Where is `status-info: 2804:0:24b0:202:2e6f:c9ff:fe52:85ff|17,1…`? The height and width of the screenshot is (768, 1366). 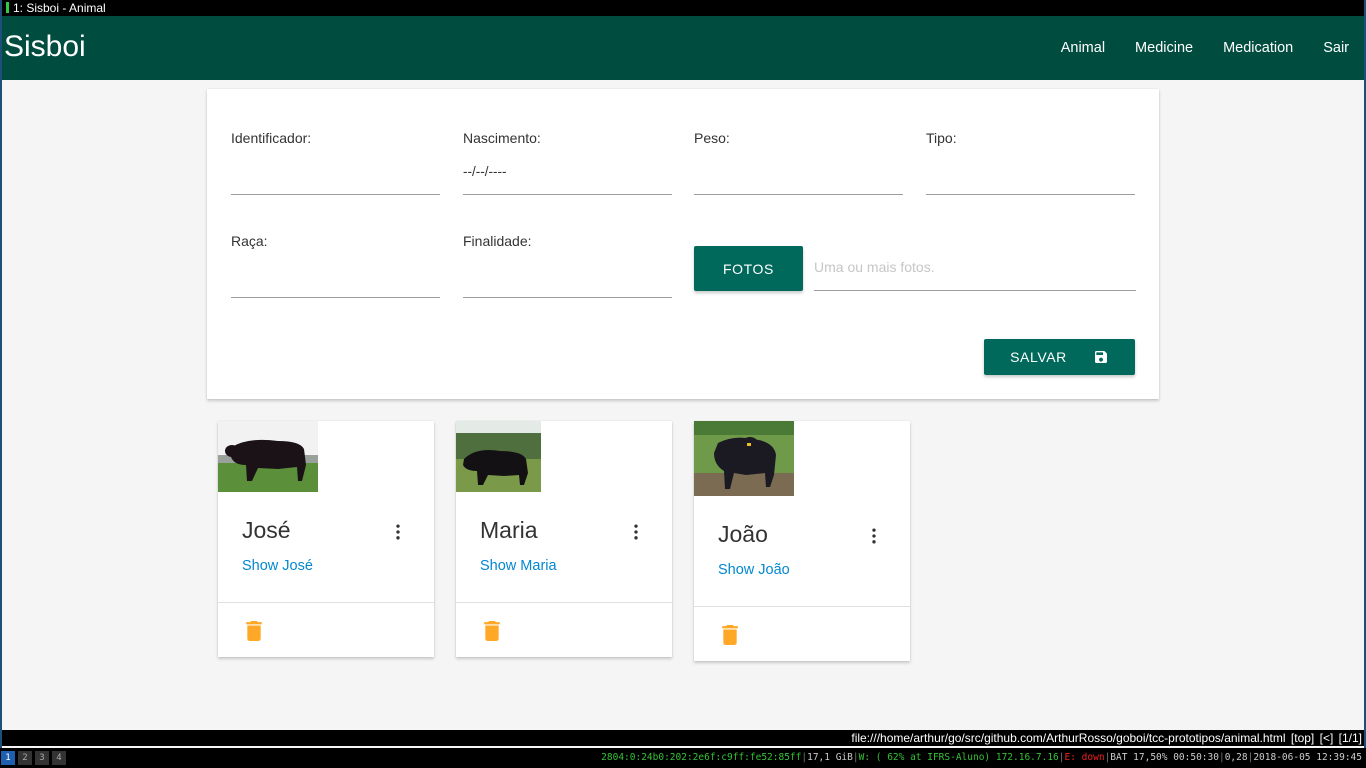
status-info: 2804:0:24b0:202:2e6f:c9ff:fe52:85ff|17,1… is located at coordinates (981, 757).